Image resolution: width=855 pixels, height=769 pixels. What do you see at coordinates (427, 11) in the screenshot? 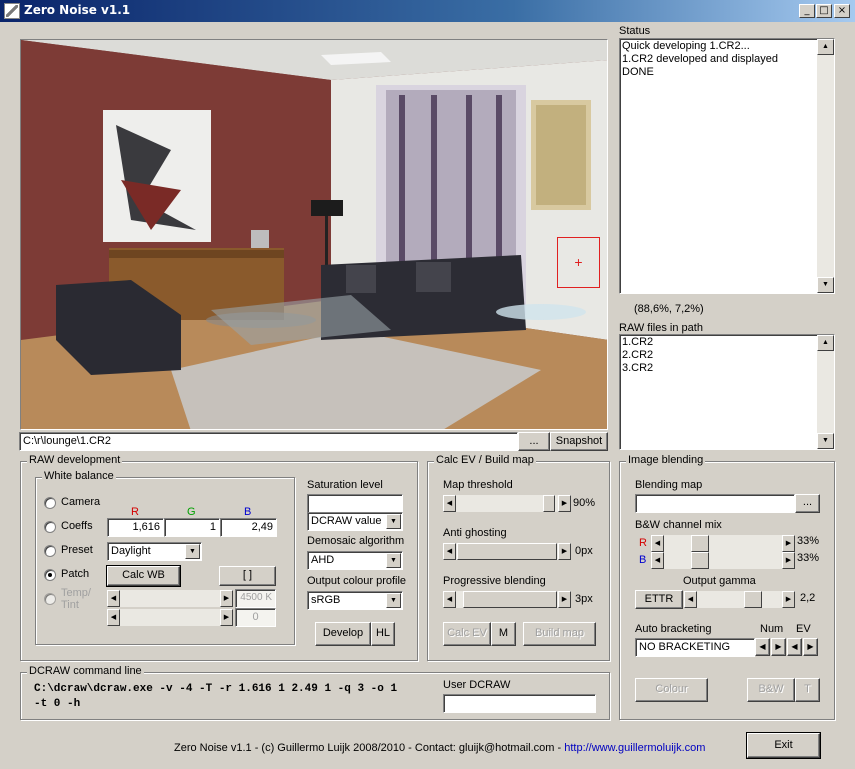
I see `title-bar: Zero Noise v1.1 _ □ ×` at bounding box center [427, 11].